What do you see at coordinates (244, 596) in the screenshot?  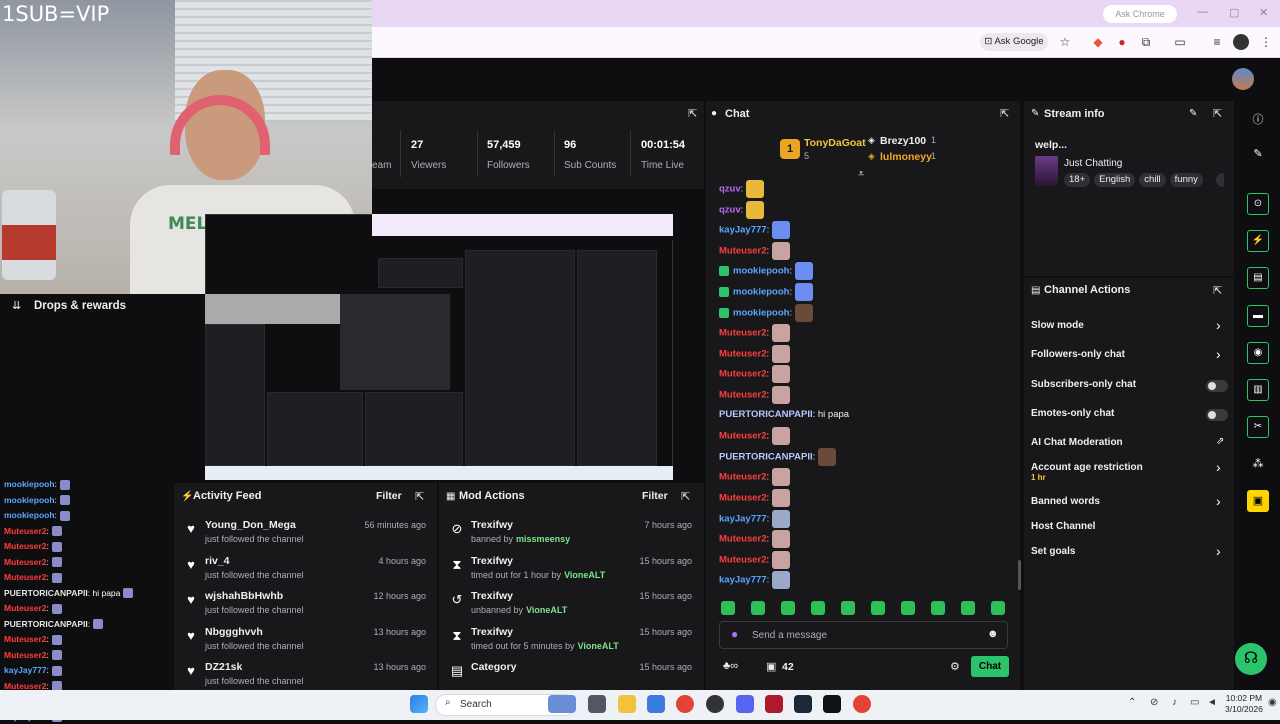 I see `feed-username: wjshahBbHwhb` at bounding box center [244, 596].